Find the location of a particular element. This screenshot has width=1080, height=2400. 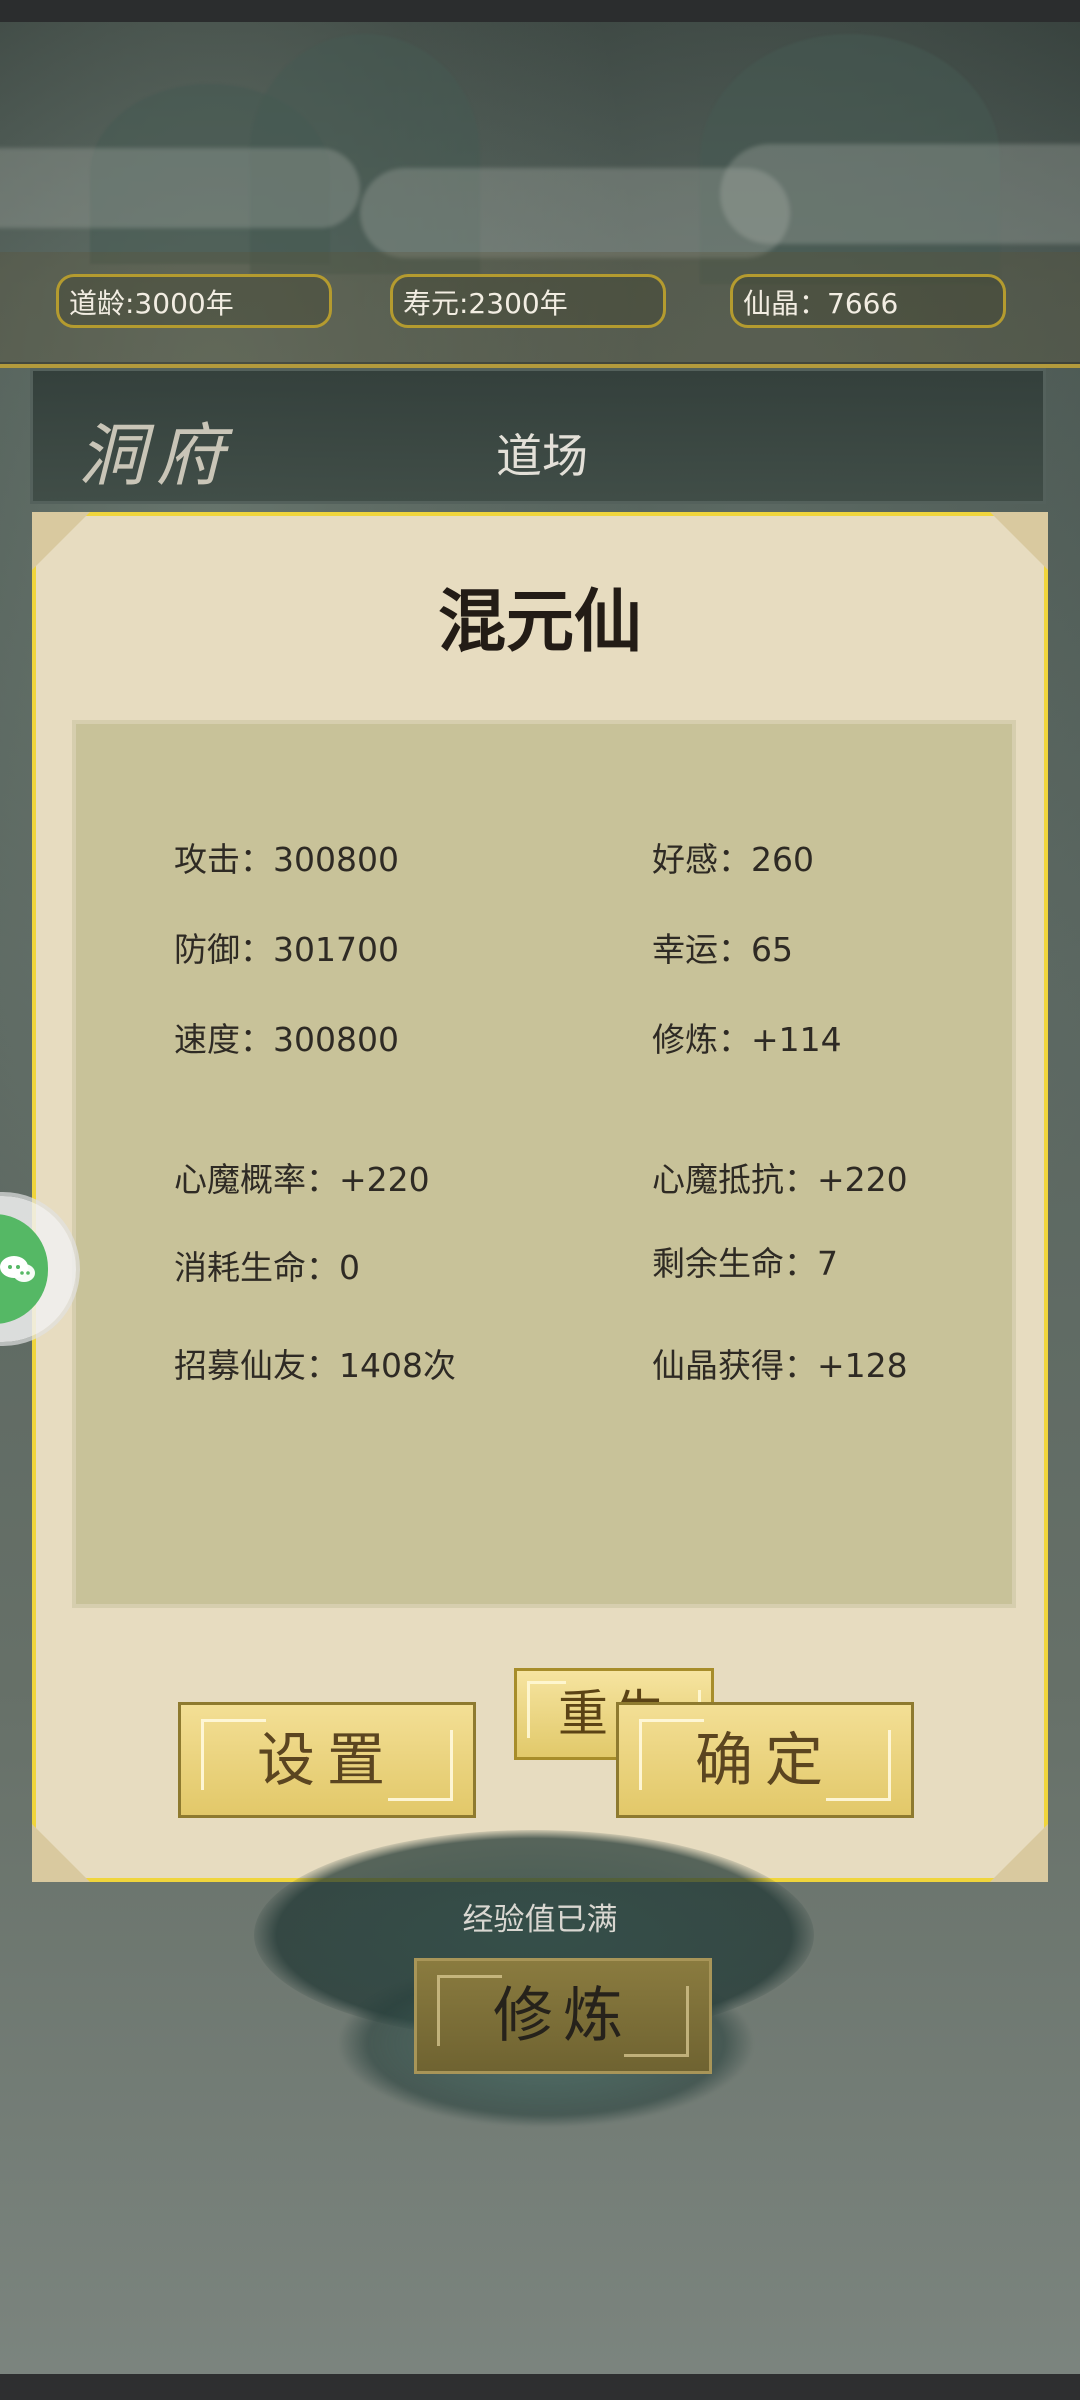

lifespan-stat: 寿元:2300年 is located at coordinates (528, 301).